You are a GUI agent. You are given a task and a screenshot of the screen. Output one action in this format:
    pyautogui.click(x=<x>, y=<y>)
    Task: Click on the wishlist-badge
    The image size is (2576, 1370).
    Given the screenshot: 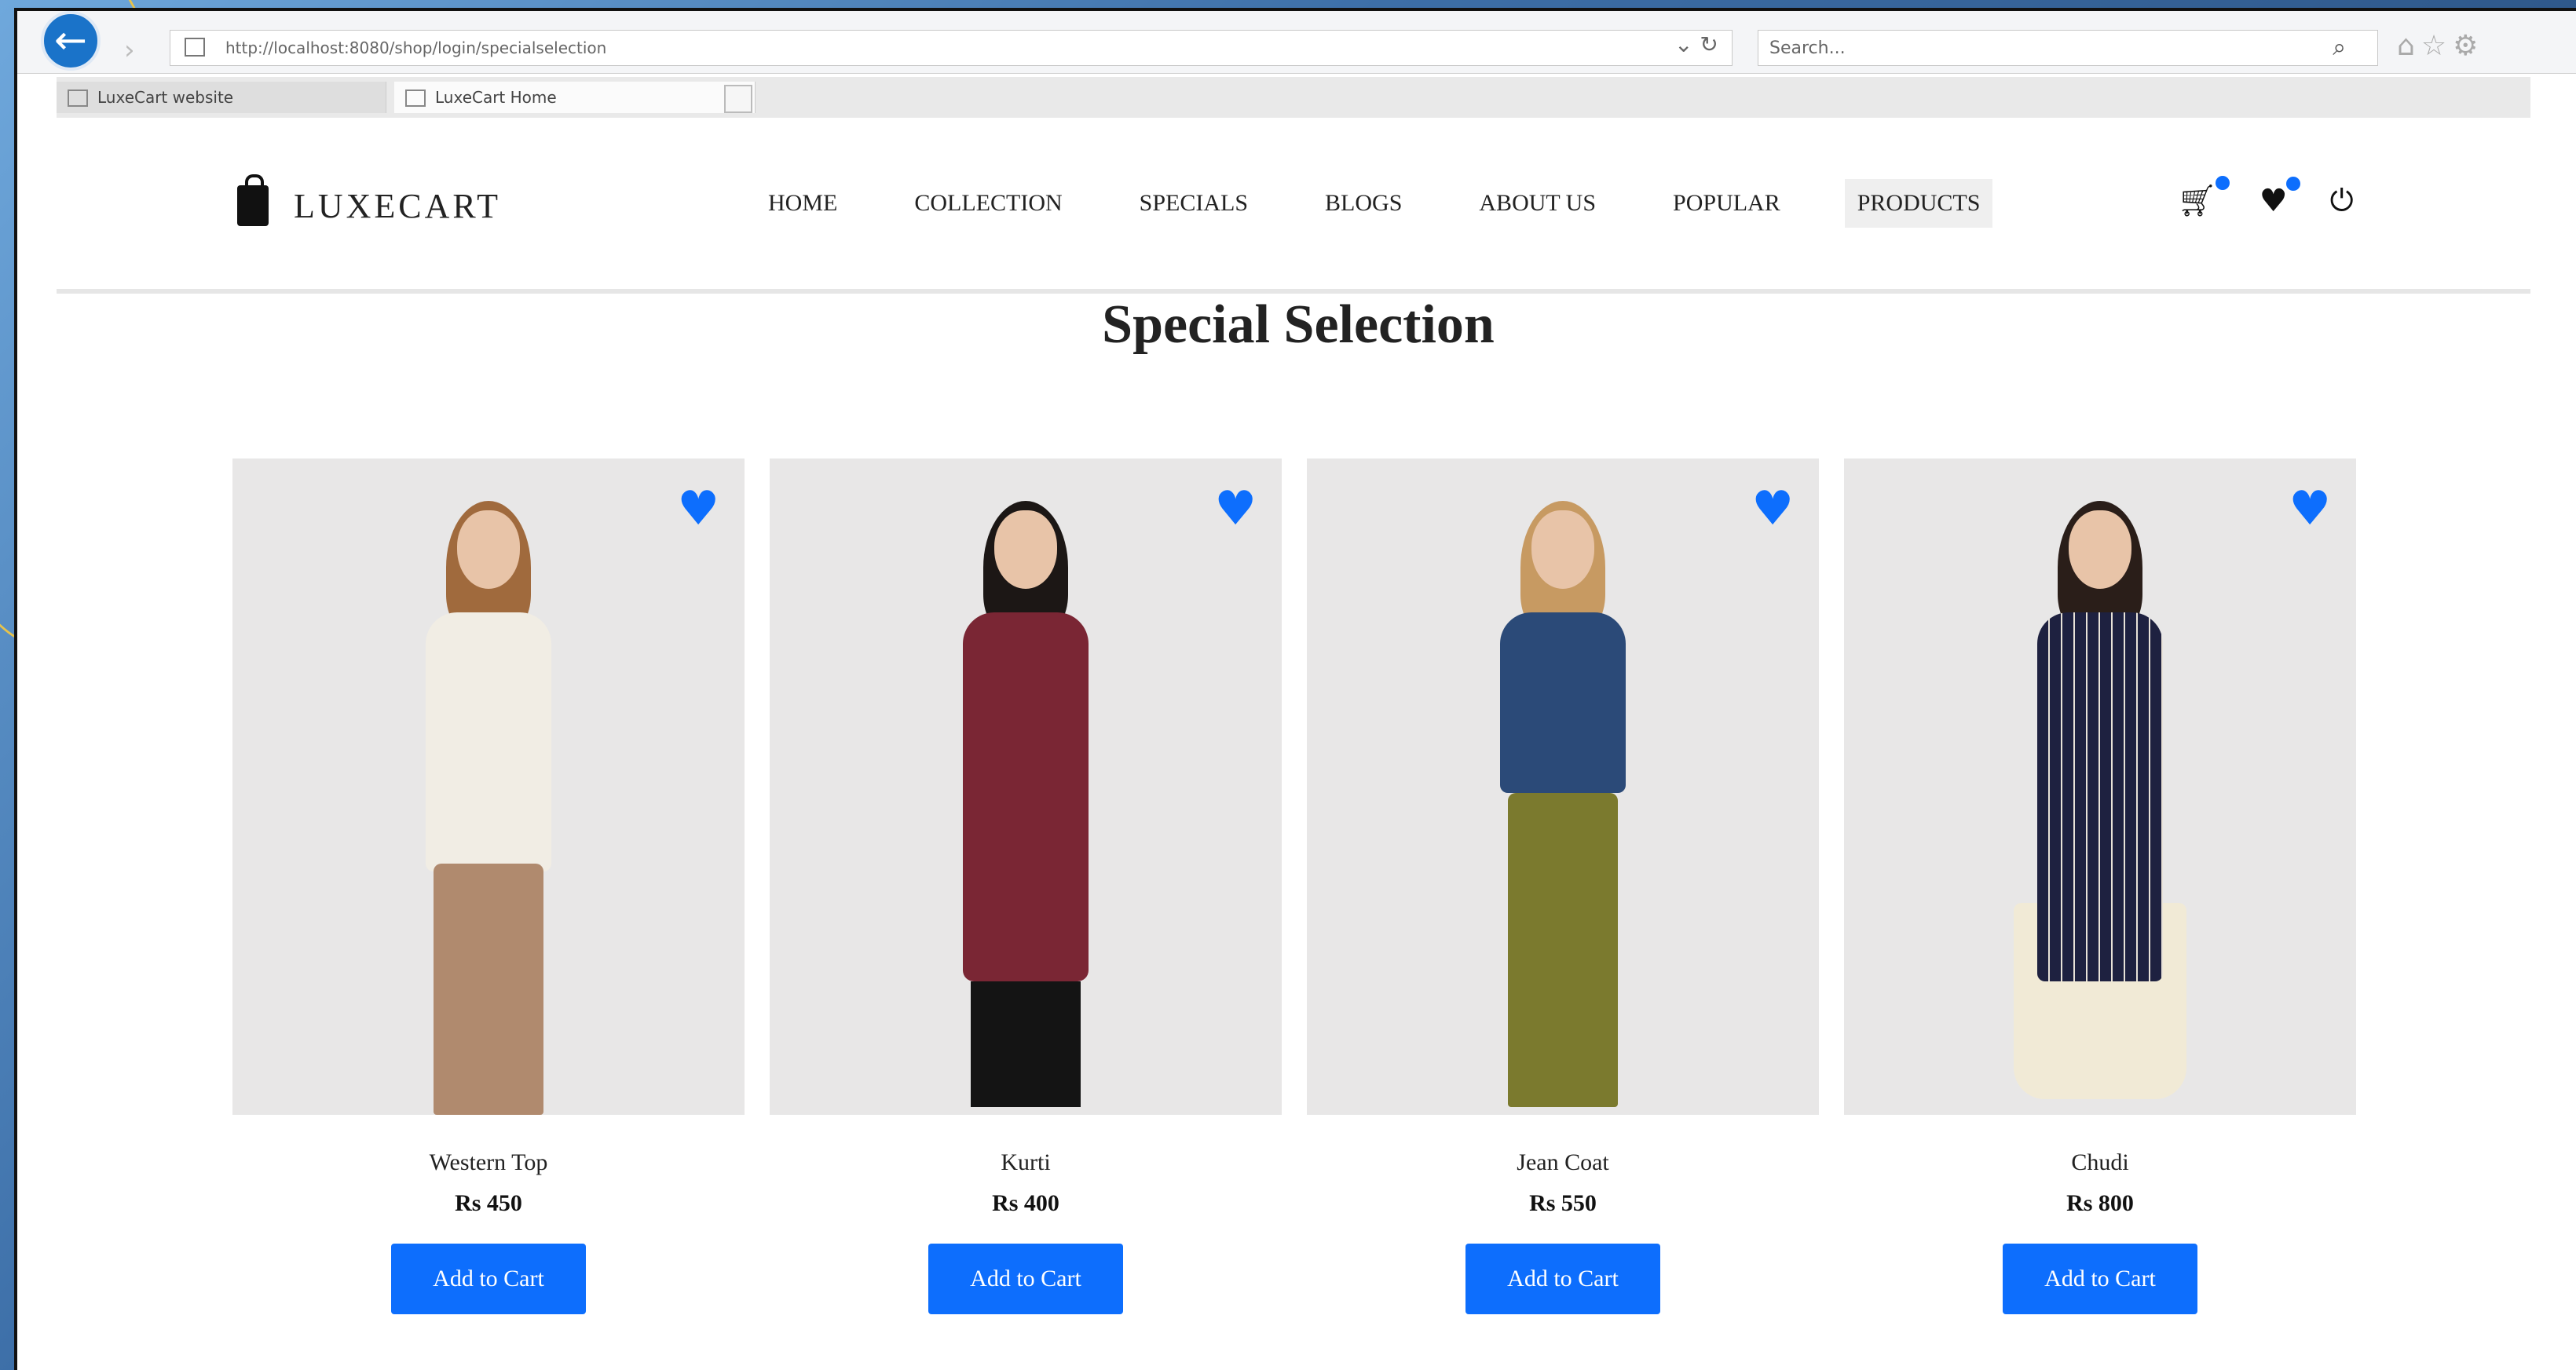 What is the action you would take?
    pyautogui.click(x=2293, y=183)
    